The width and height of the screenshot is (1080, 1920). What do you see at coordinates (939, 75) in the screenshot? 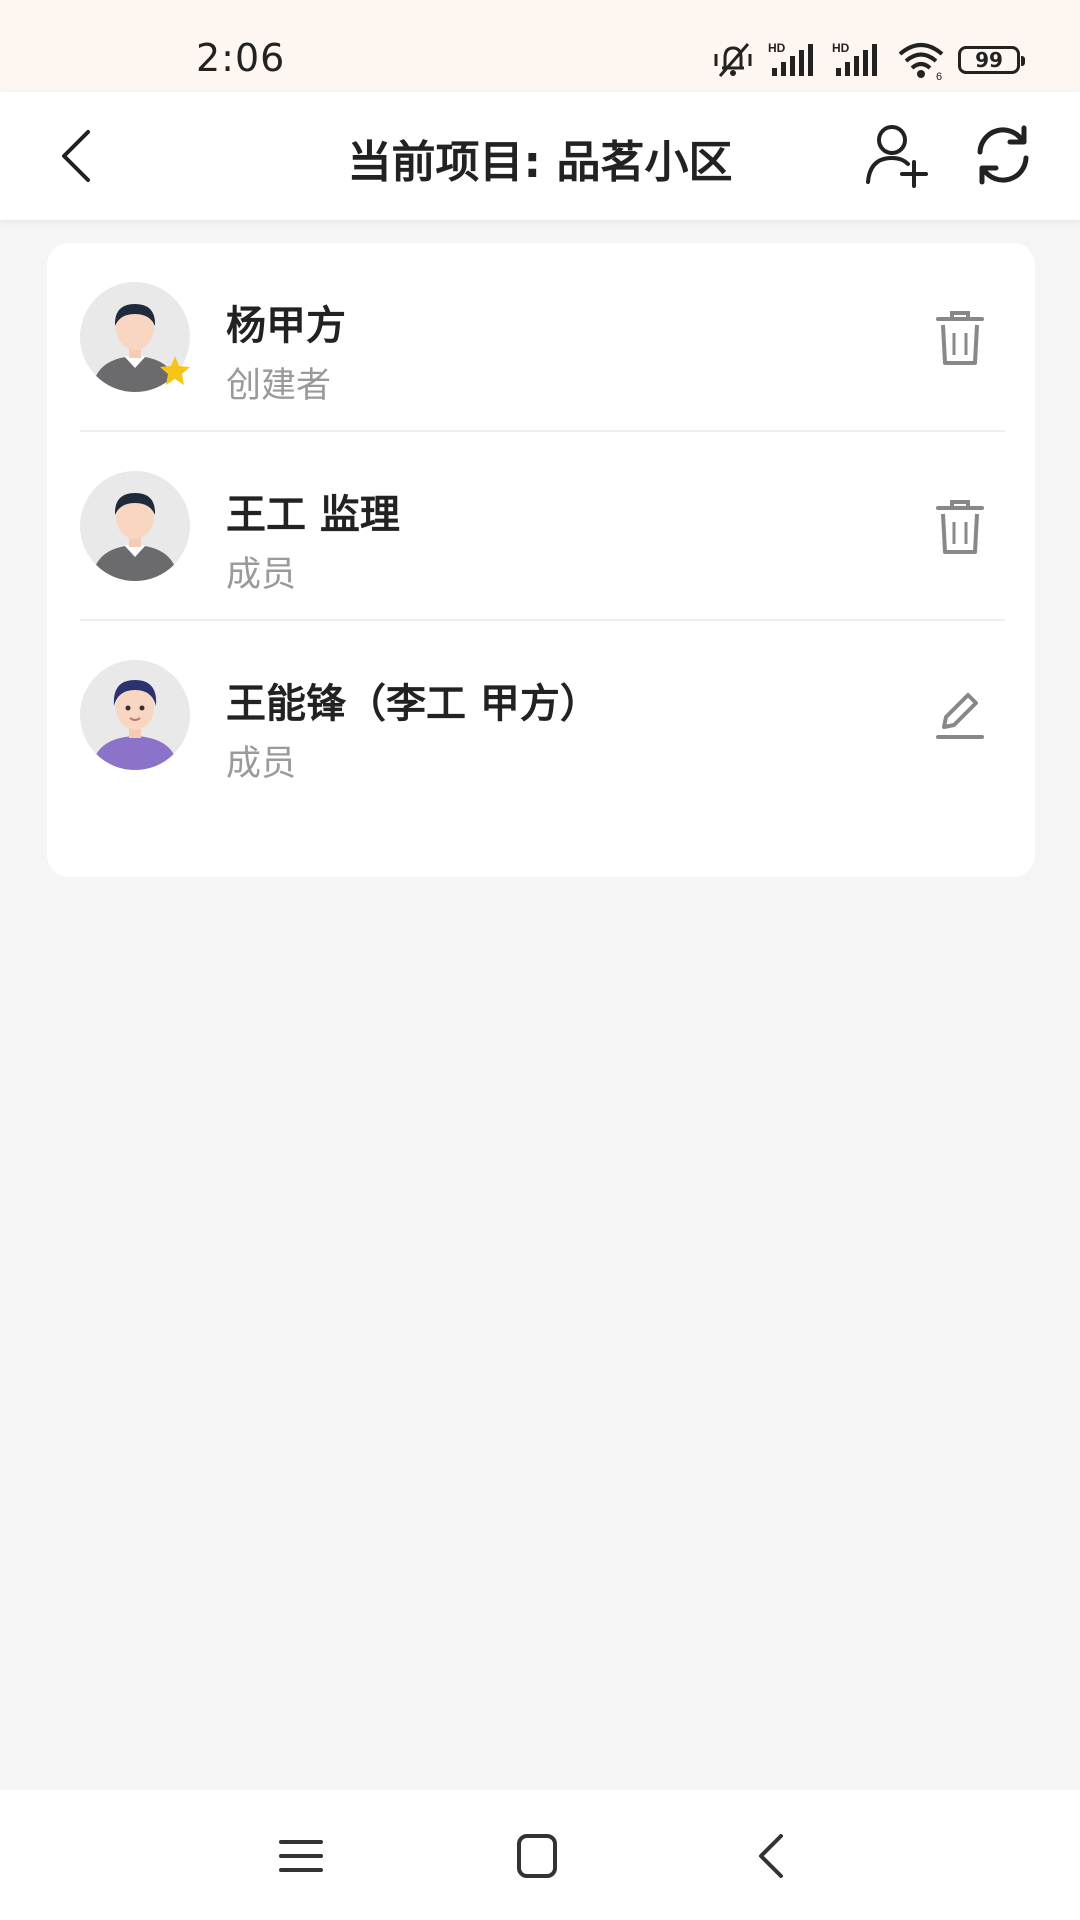
I see `svg-text: 6` at bounding box center [939, 75].